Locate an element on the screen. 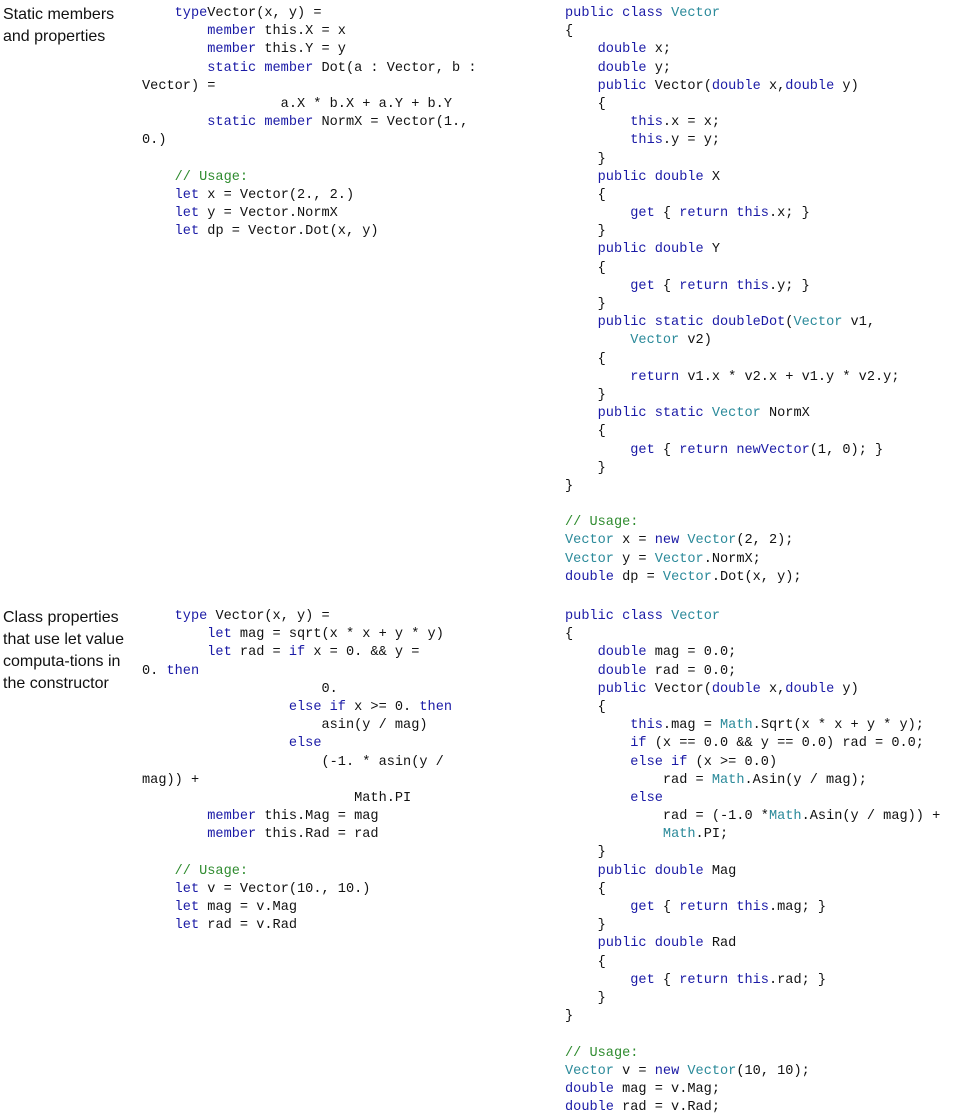 The height and width of the screenshot is (1119, 960). code-token: y = is located at coordinates (634, 559).